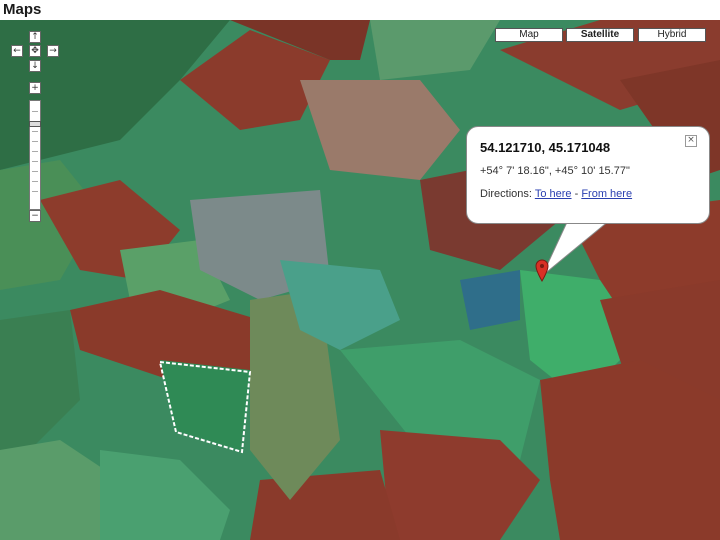  I want to click on zoom-slider-thumb, so click(35, 124).